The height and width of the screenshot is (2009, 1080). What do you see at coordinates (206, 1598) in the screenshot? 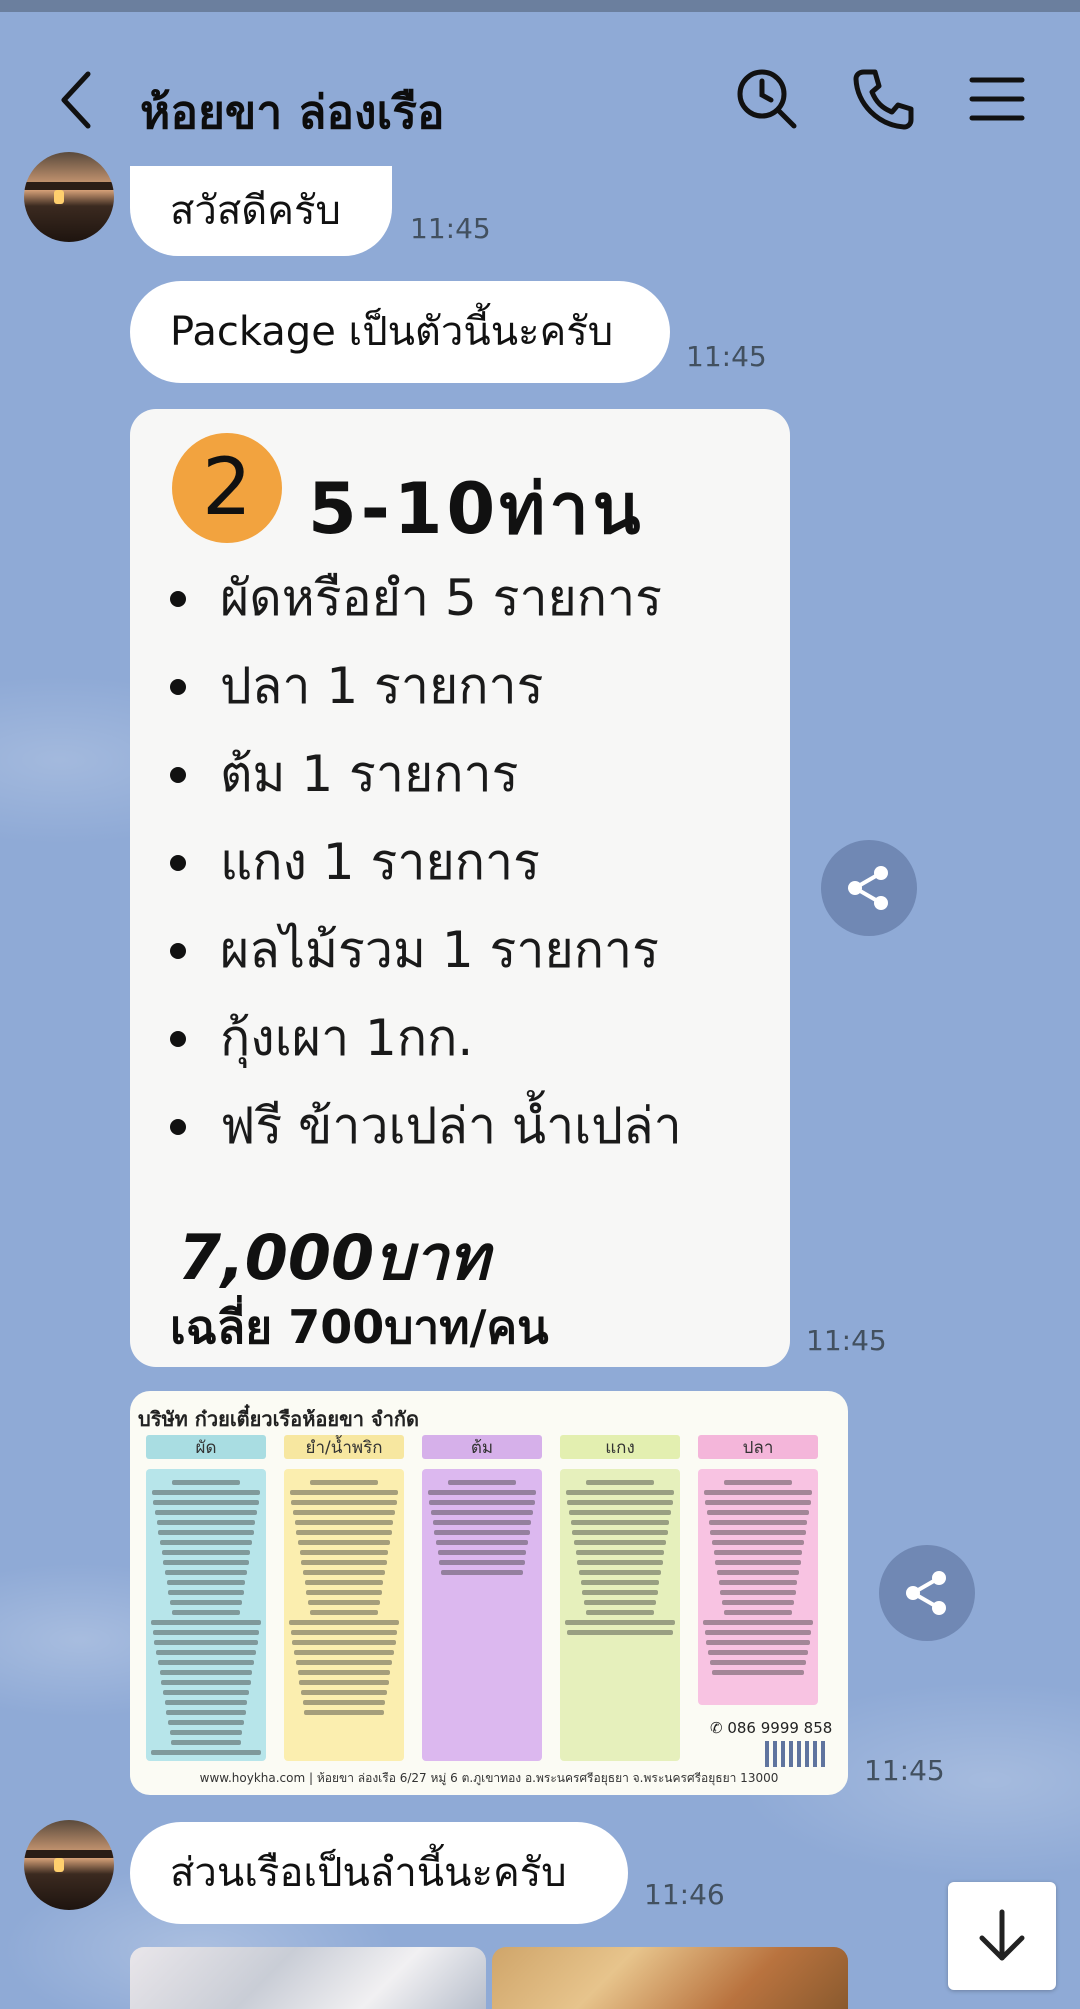
I see `menu-column: ผัด` at bounding box center [206, 1598].